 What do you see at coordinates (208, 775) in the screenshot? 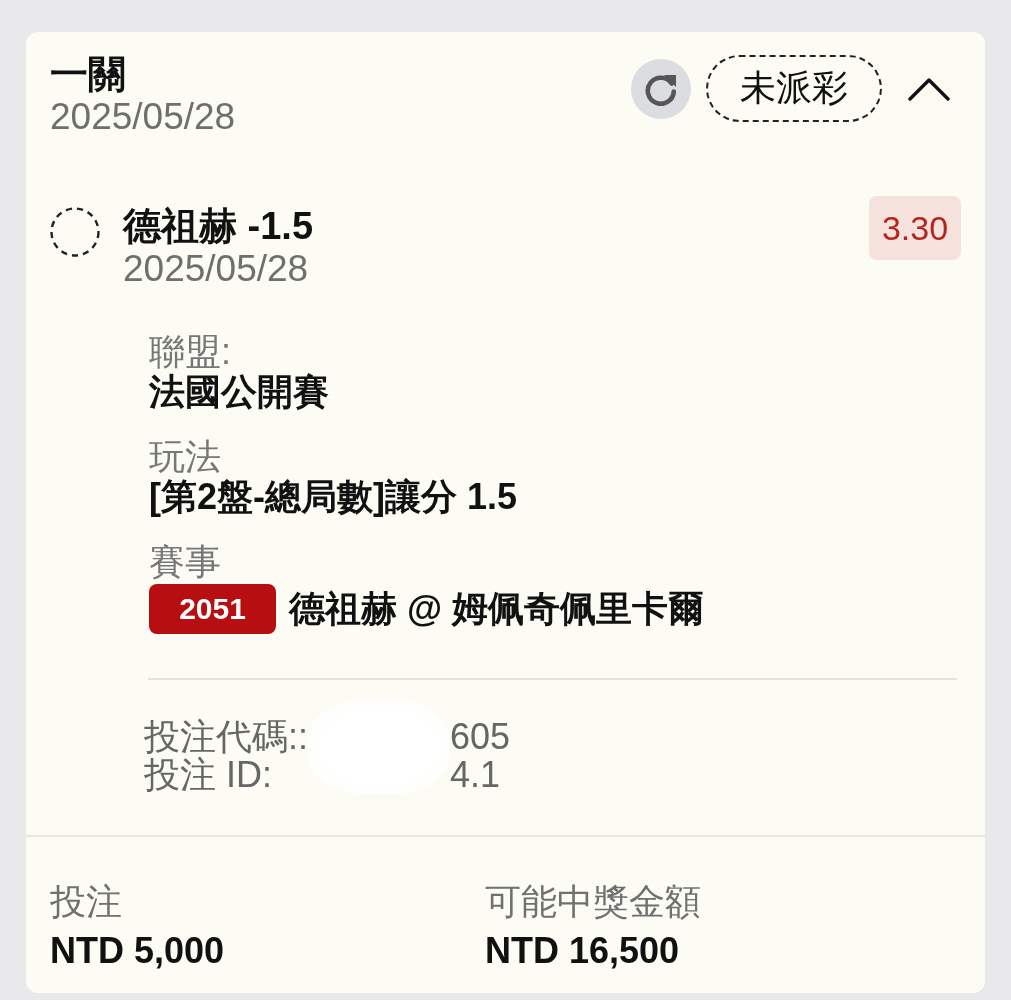
I see `reference-label: 投注 ID:` at bounding box center [208, 775].